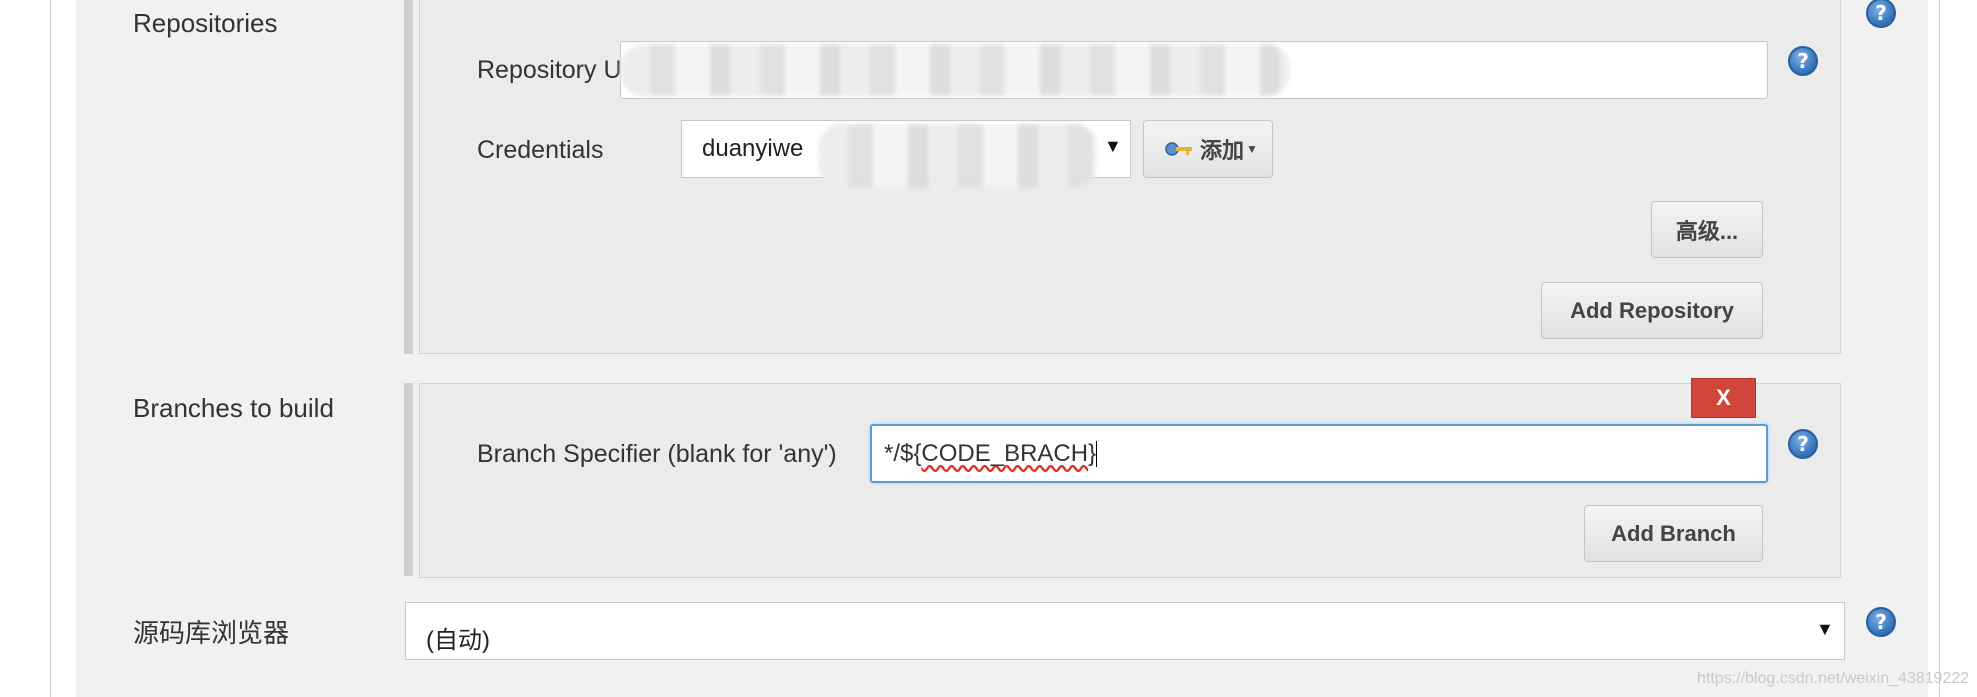 This screenshot has width=1977, height=697. I want to click on branch-specifier-input: */${CODE_BRACH}, so click(1319, 453).